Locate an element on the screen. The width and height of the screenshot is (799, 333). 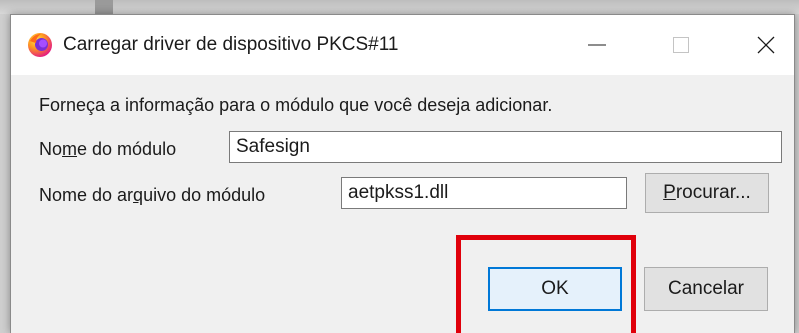
background-window-strip is located at coordinates (399, 7).